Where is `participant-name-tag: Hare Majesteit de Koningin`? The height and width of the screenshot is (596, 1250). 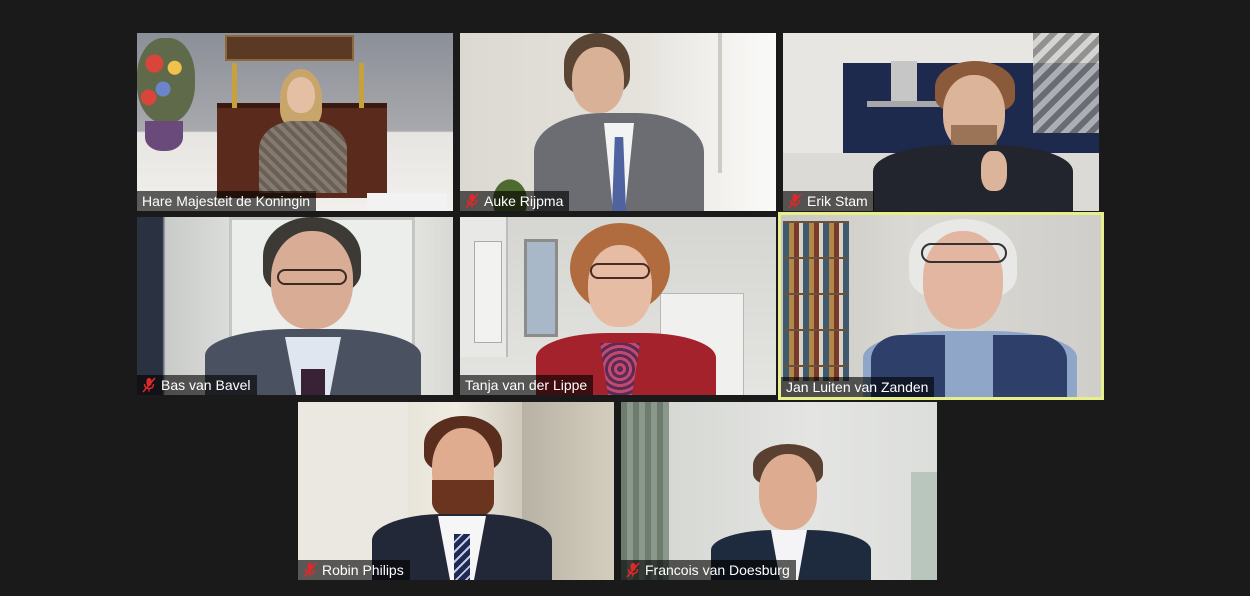 participant-name-tag: Hare Majesteit de Koningin is located at coordinates (227, 201).